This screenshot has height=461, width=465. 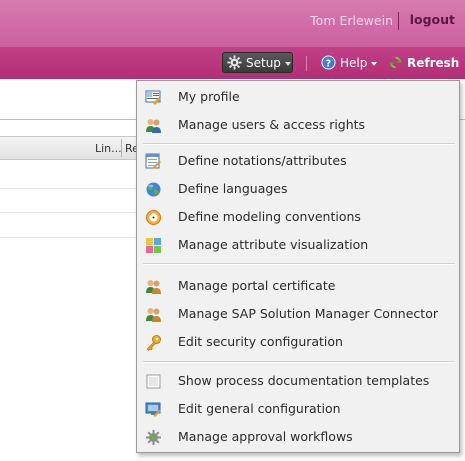 I want to click on menu-item-general-configuration: Edit general configuration, so click(x=298, y=409).